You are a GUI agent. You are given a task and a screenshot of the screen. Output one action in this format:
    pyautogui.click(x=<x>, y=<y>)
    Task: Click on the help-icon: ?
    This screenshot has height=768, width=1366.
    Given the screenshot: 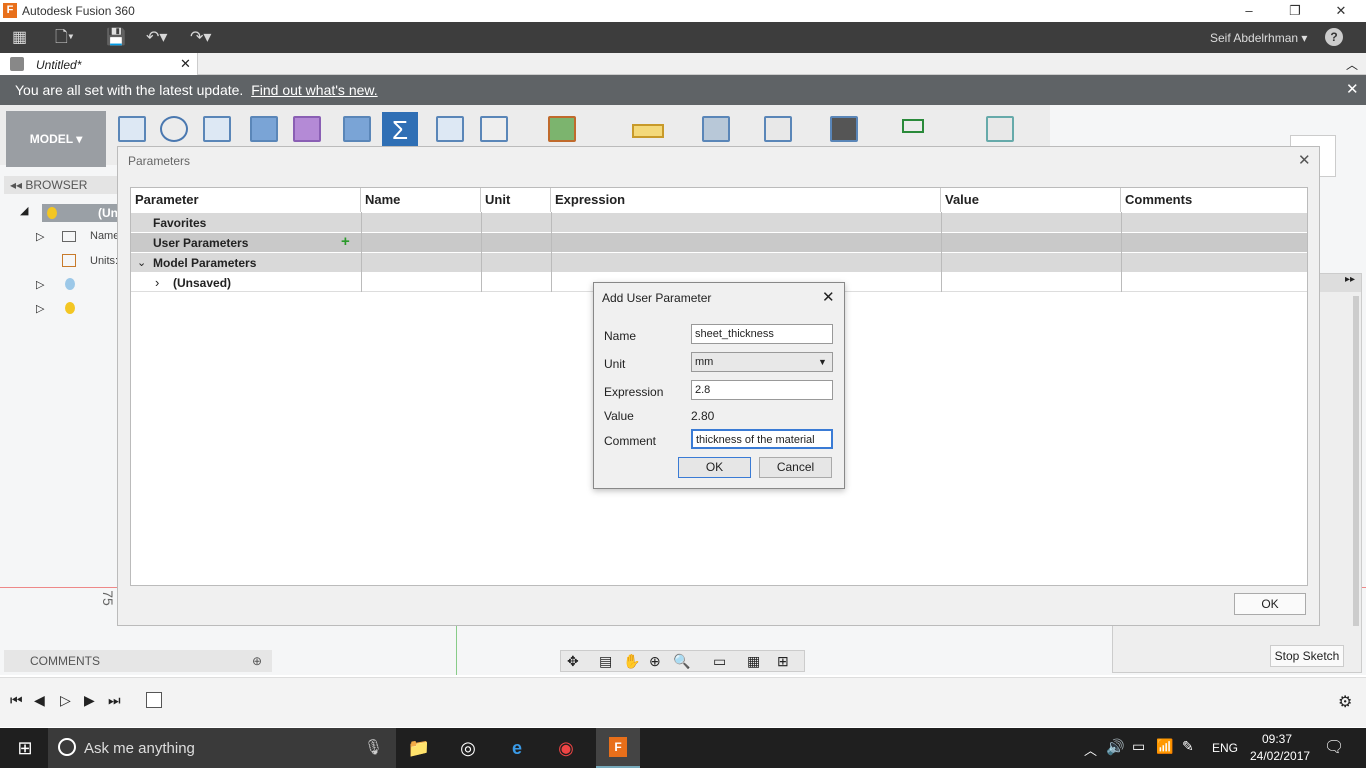 What is the action you would take?
    pyautogui.click(x=1334, y=37)
    